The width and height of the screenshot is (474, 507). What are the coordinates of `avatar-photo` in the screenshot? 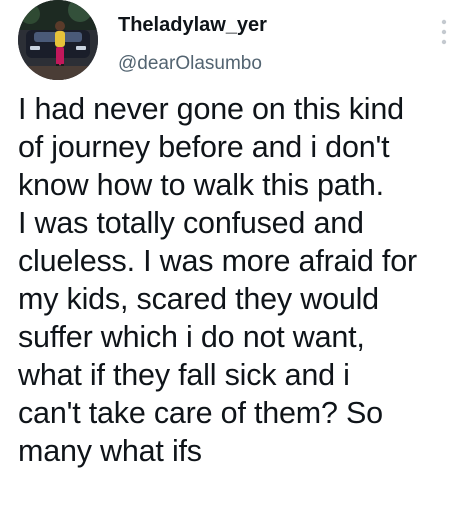 It's located at (58, 40).